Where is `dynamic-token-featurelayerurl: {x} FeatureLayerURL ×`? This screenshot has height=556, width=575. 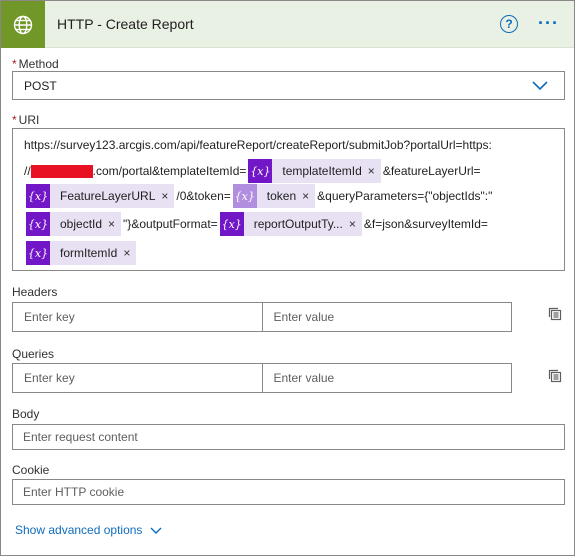 dynamic-token-featurelayerurl: {x} FeatureLayerURL × is located at coordinates (100, 196).